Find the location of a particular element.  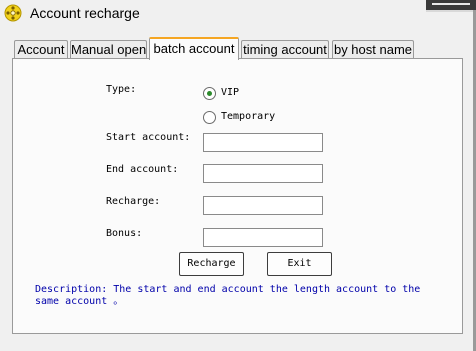

exit-button: Exit is located at coordinates (299, 264).